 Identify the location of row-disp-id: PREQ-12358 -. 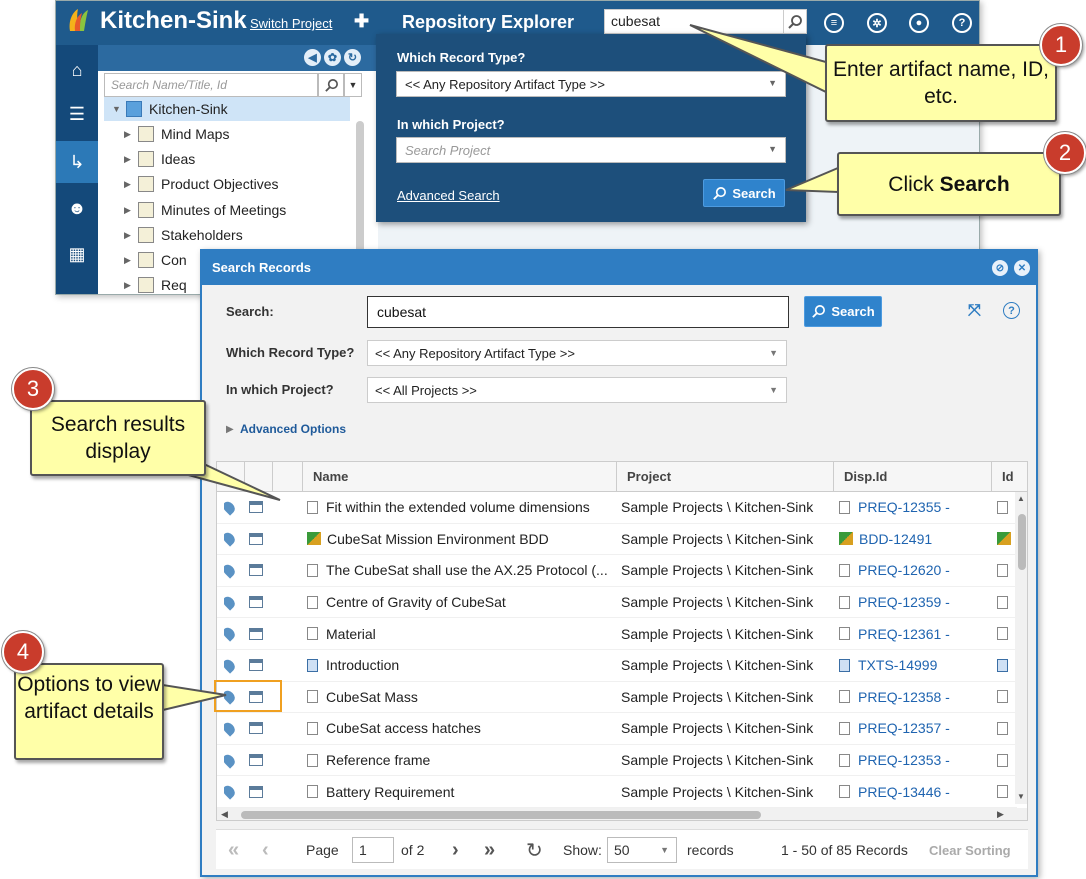
(904, 697).